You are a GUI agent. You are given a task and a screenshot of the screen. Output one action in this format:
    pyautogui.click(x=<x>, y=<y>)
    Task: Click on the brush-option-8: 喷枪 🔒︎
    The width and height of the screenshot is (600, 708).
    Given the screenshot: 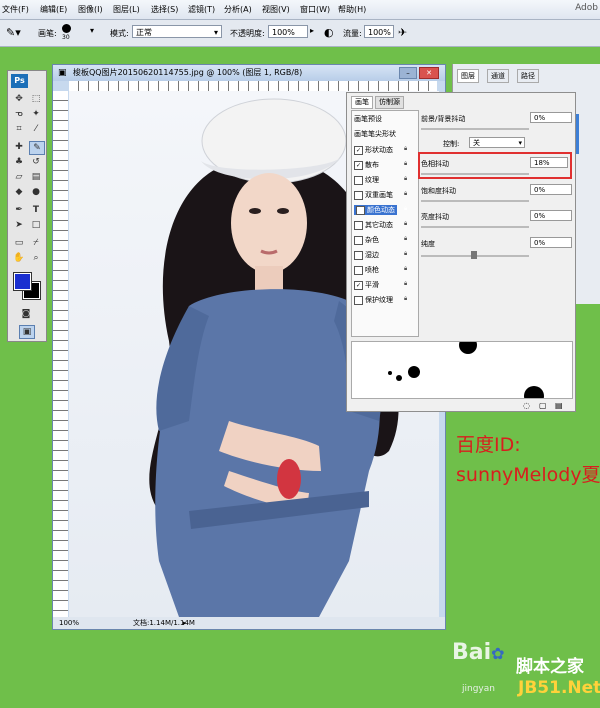 What is the action you would take?
    pyautogui.click(x=380, y=270)
    